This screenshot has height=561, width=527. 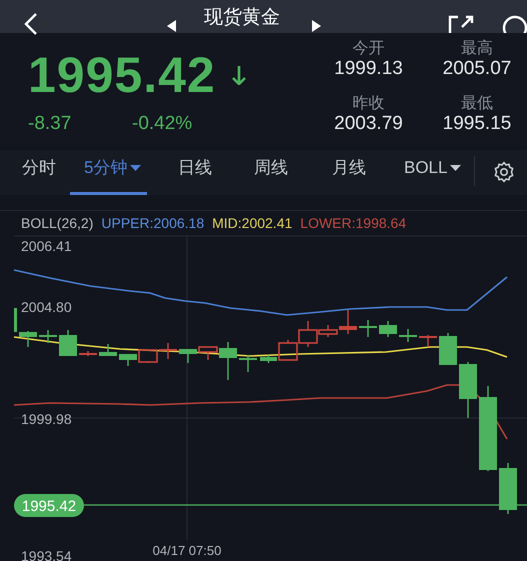 I want to click on search-icon, so click(x=514, y=24).